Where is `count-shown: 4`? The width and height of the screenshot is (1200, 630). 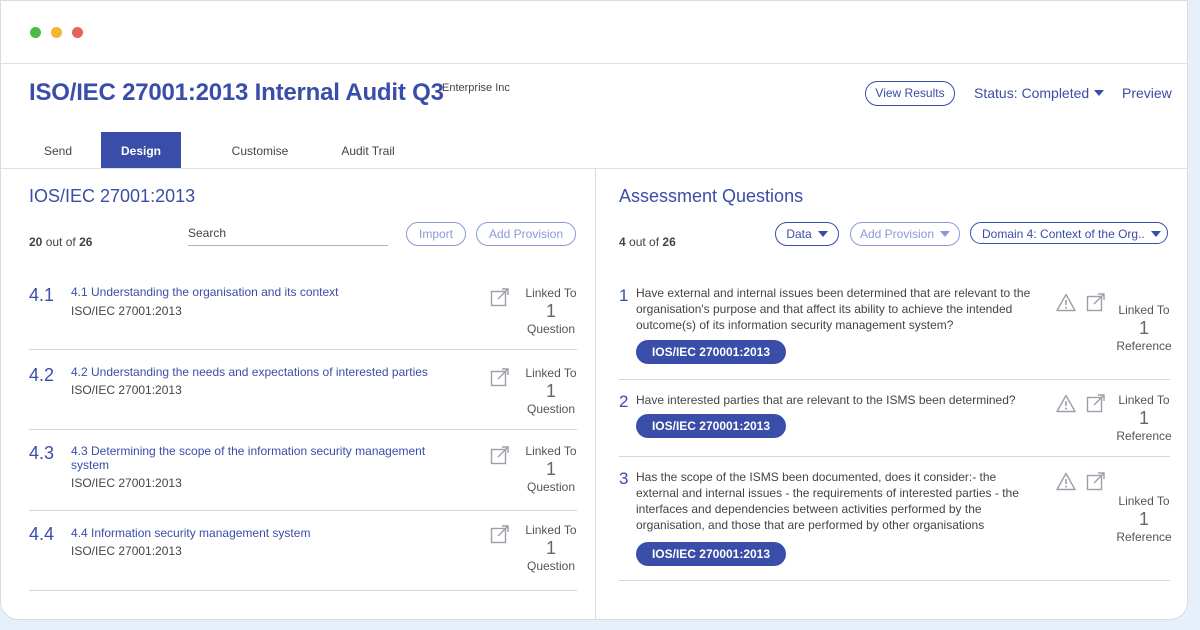
count-shown: 4 is located at coordinates (622, 242).